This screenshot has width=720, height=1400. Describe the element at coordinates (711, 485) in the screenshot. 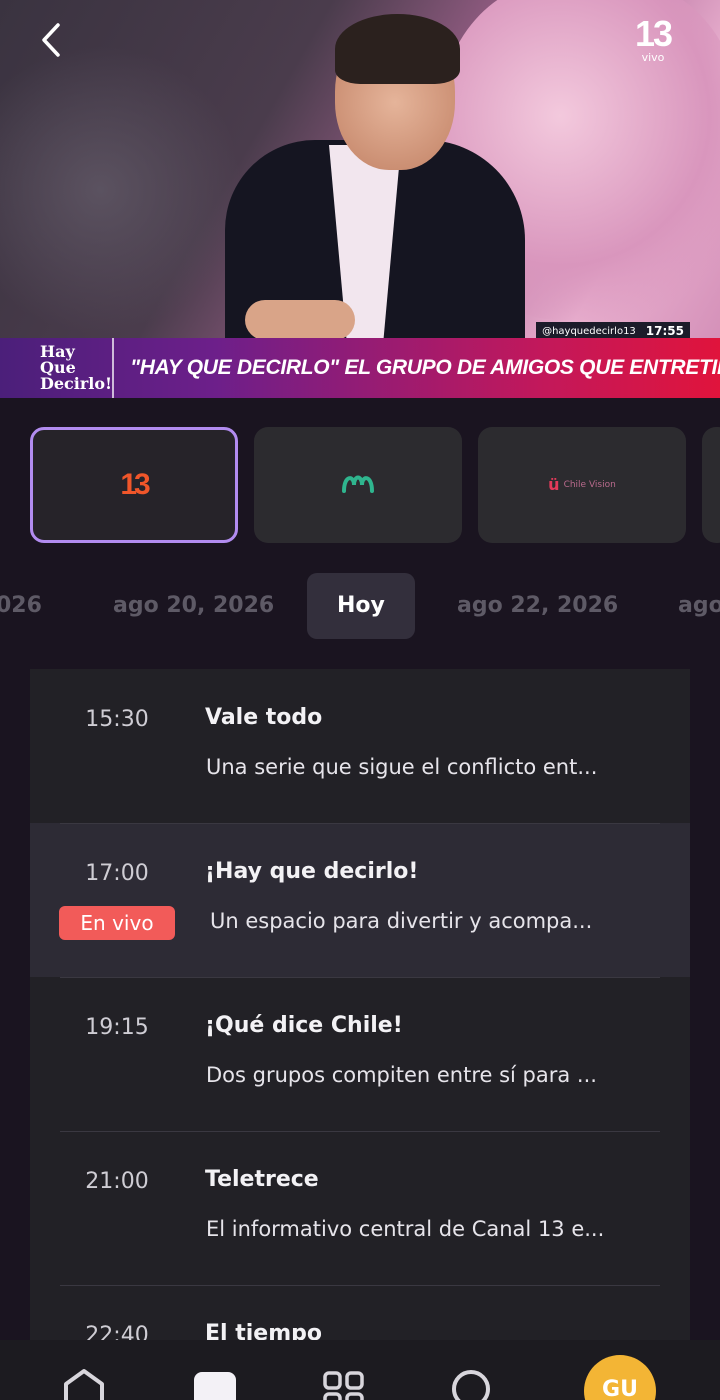

I see `channel-card-partial` at that location.